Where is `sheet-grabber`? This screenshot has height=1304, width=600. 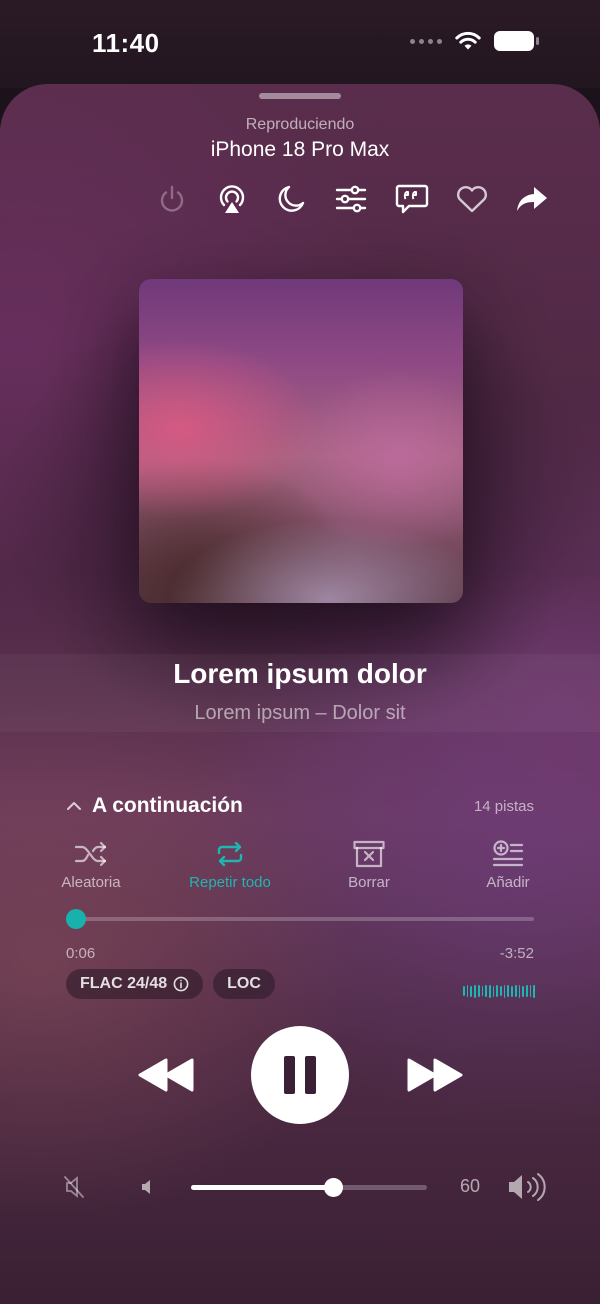 sheet-grabber is located at coordinates (300, 96).